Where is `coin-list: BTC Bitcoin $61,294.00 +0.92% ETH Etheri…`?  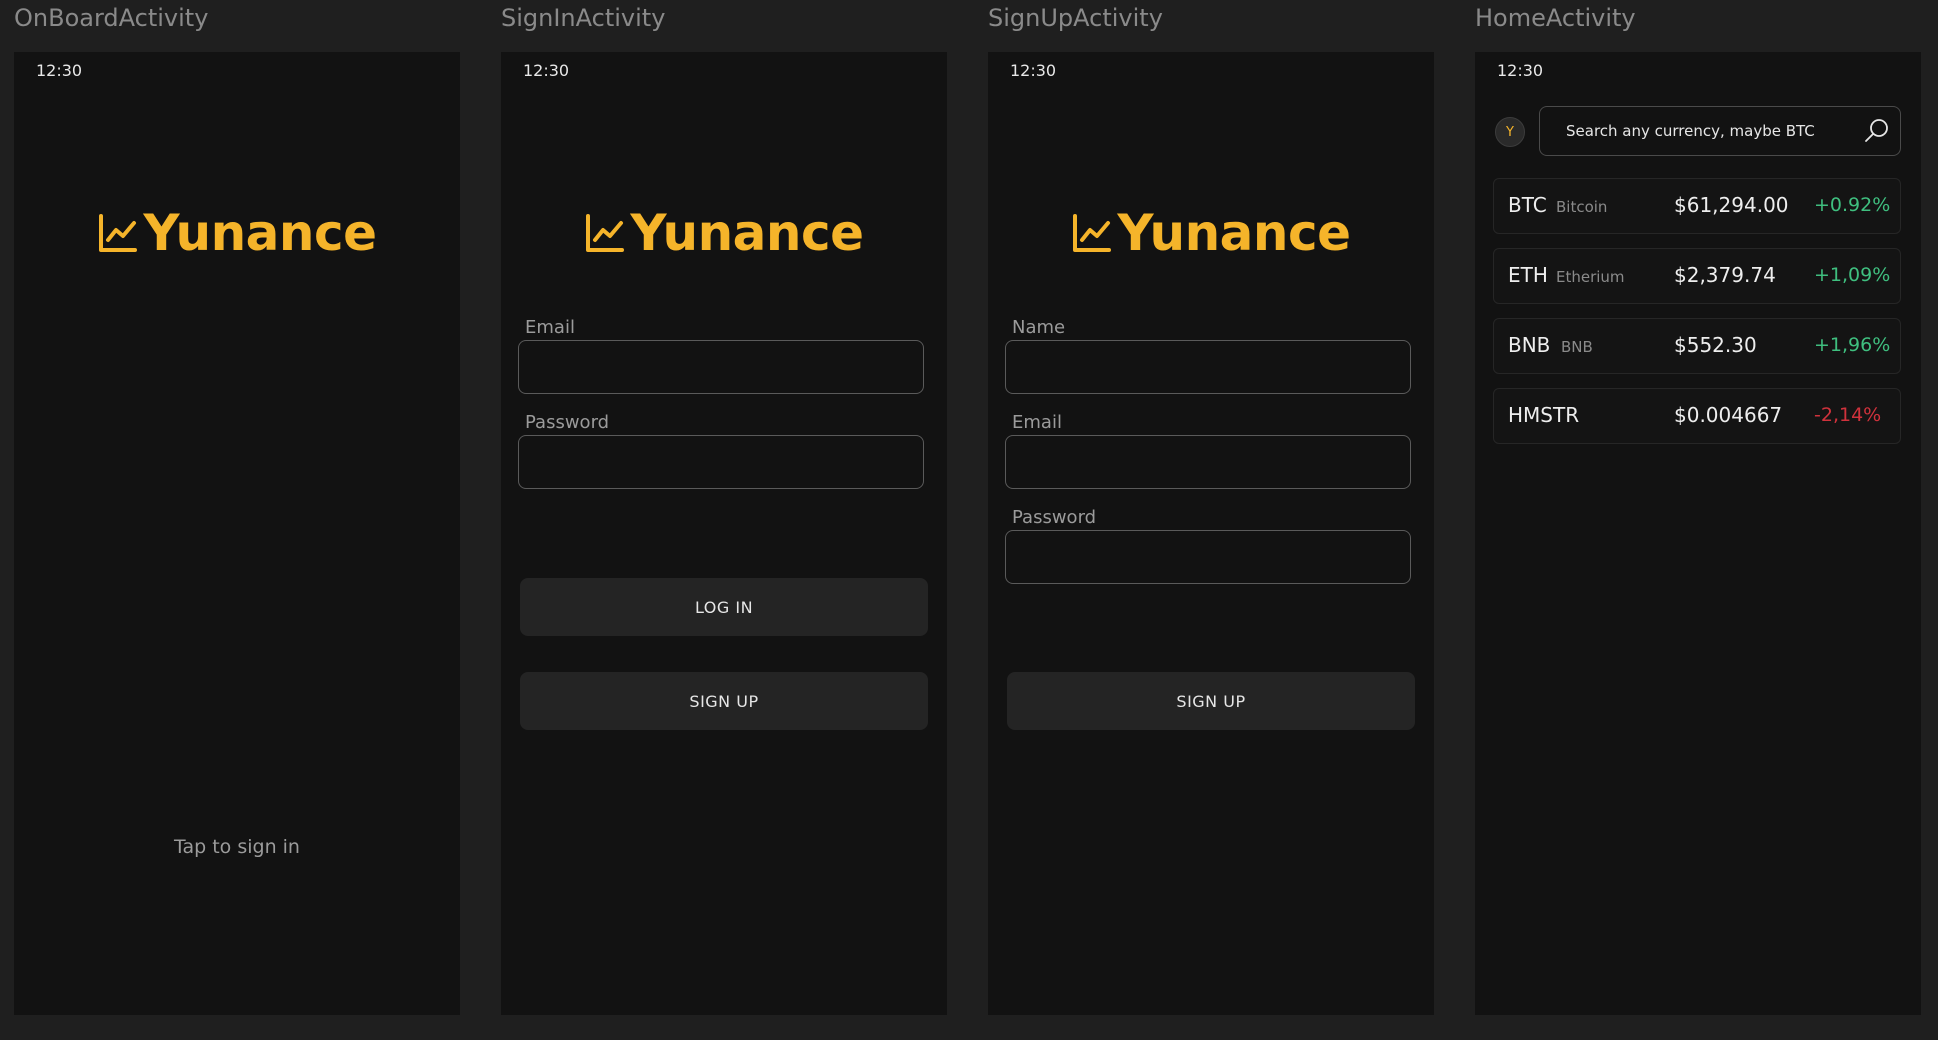
coin-list: BTC Bitcoin $61,294.00 +0.92% ETH Etheri… is located at coordinates (1697, 318).